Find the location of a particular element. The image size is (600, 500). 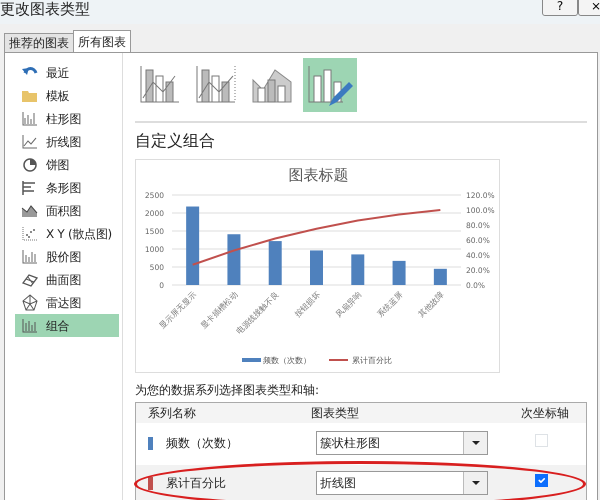

category-label: 显示屏无显示 is located at coordinates (178, 310).